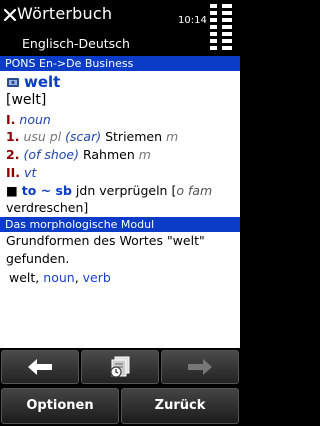 Image resolution: width=320 pixels, height=426 pixels. Describe the element at coordinates (65, 13) in the screenshot. I see `app-title: Wörterbuch` at that location.